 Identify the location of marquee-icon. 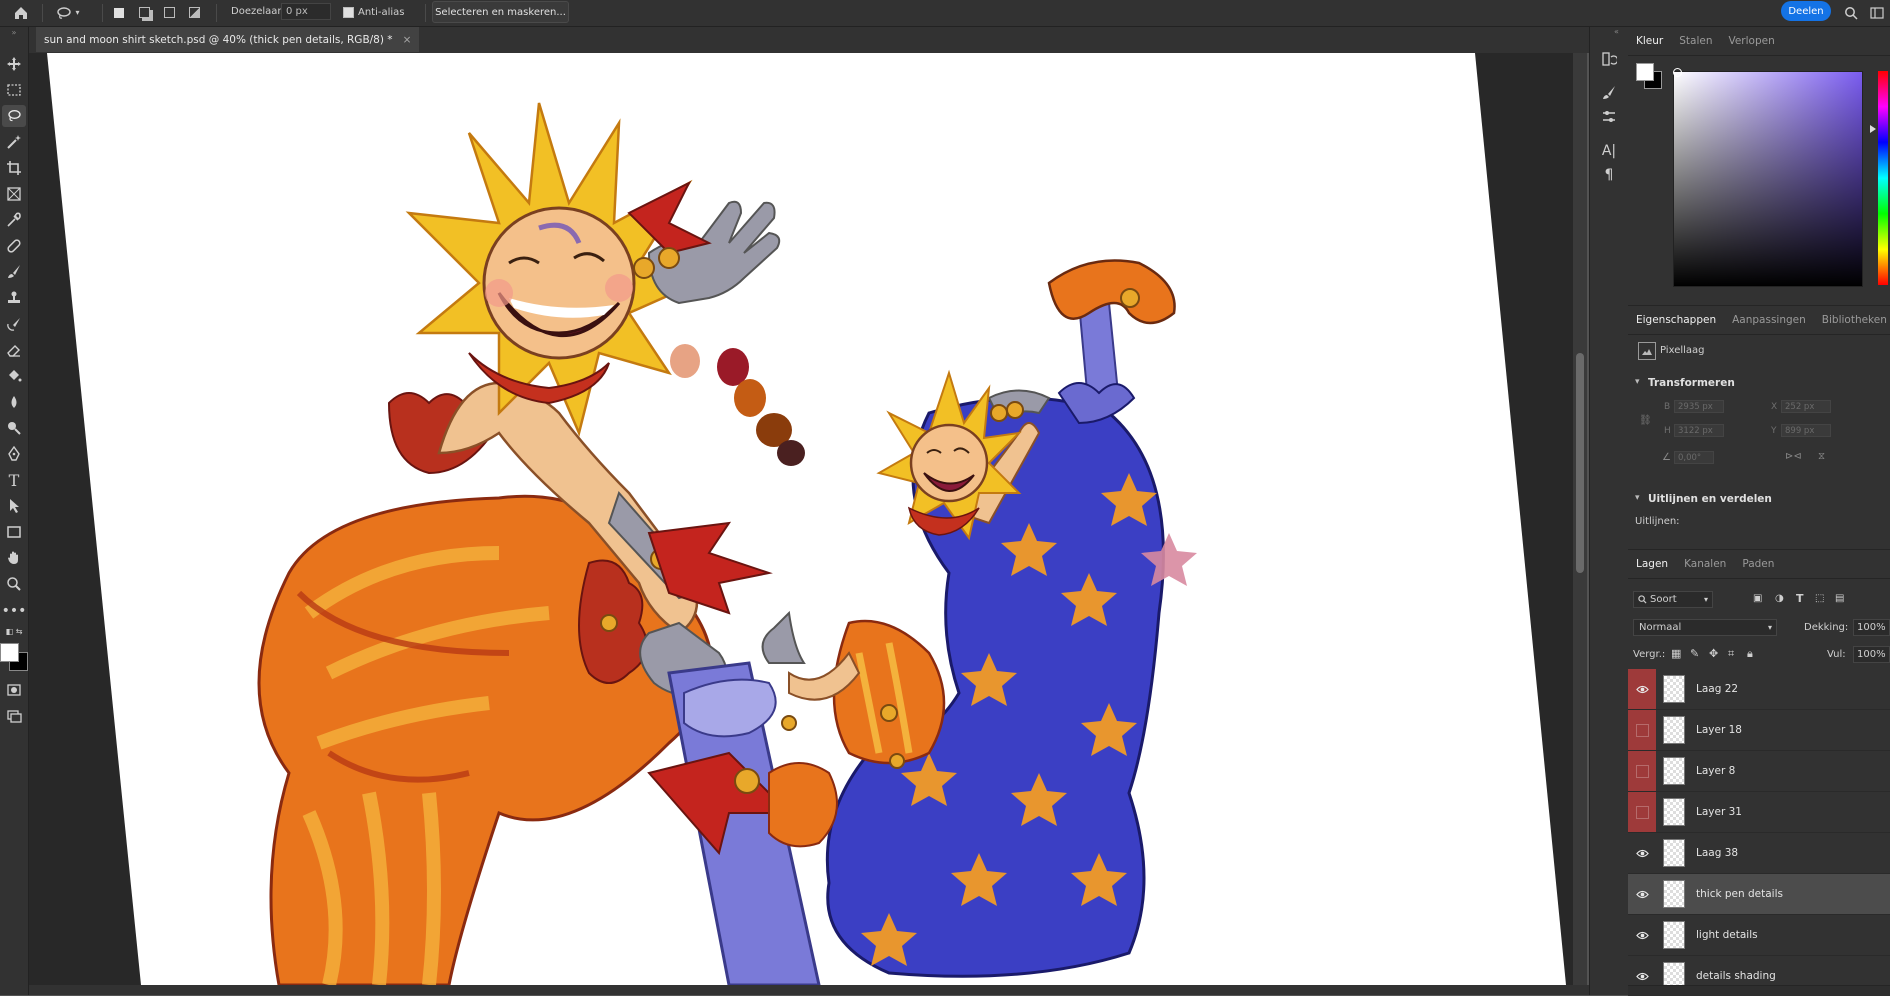
(14, 90).